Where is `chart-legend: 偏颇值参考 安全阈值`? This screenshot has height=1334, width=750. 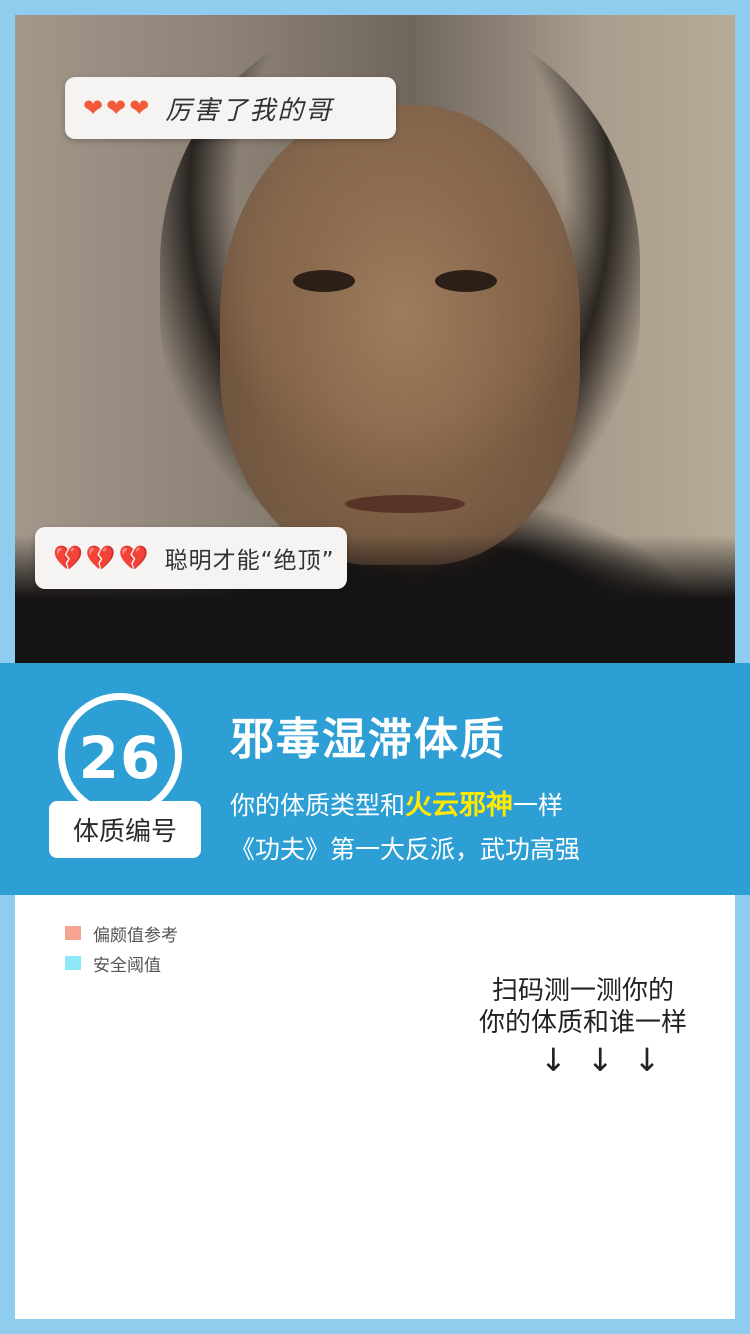 chart-legend: 偏颇值参考 安全阈值 is located at coordinates (121, 948).